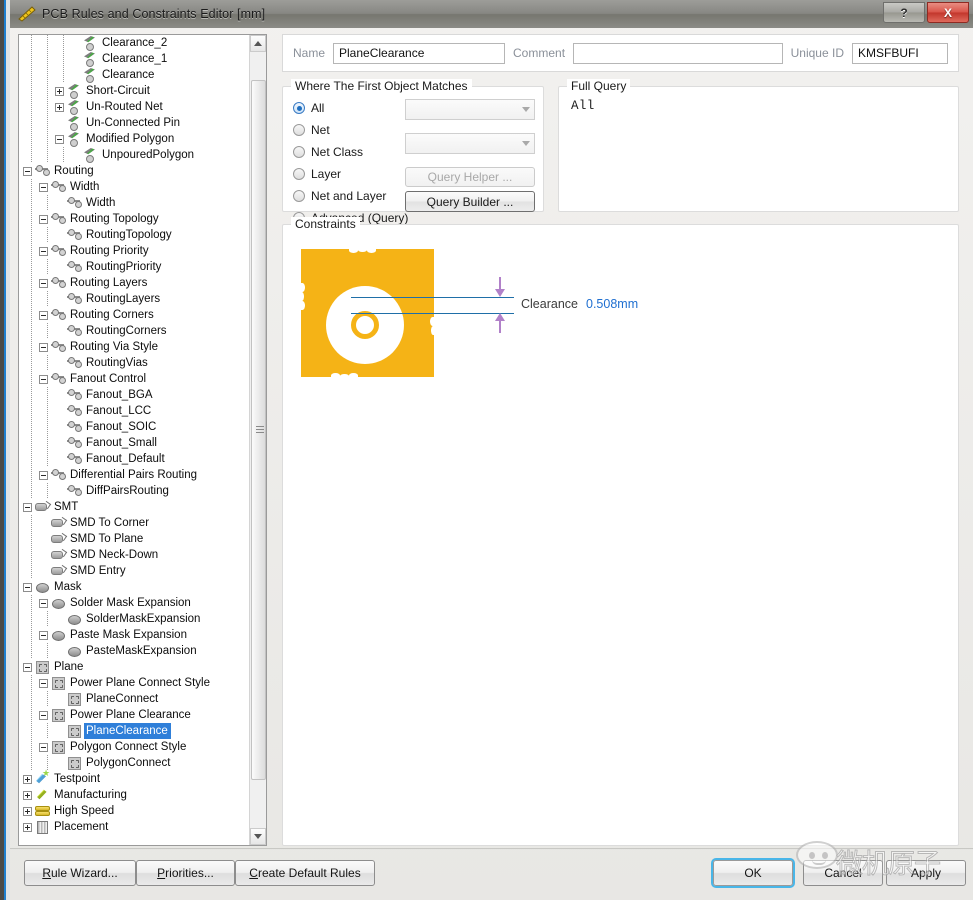 This screenshot has height=900, width=973. I want to click on tree-item-planeconnect: PlaneConnect, so click(134, 699).